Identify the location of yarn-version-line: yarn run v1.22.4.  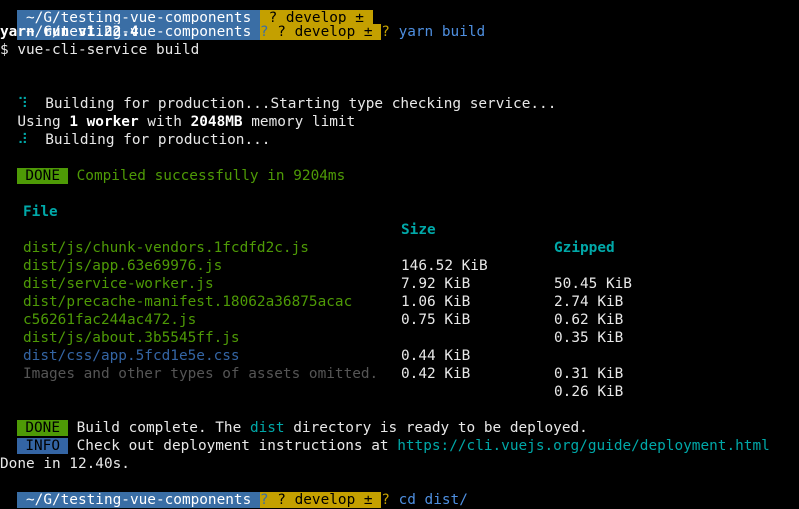
(69, 32).